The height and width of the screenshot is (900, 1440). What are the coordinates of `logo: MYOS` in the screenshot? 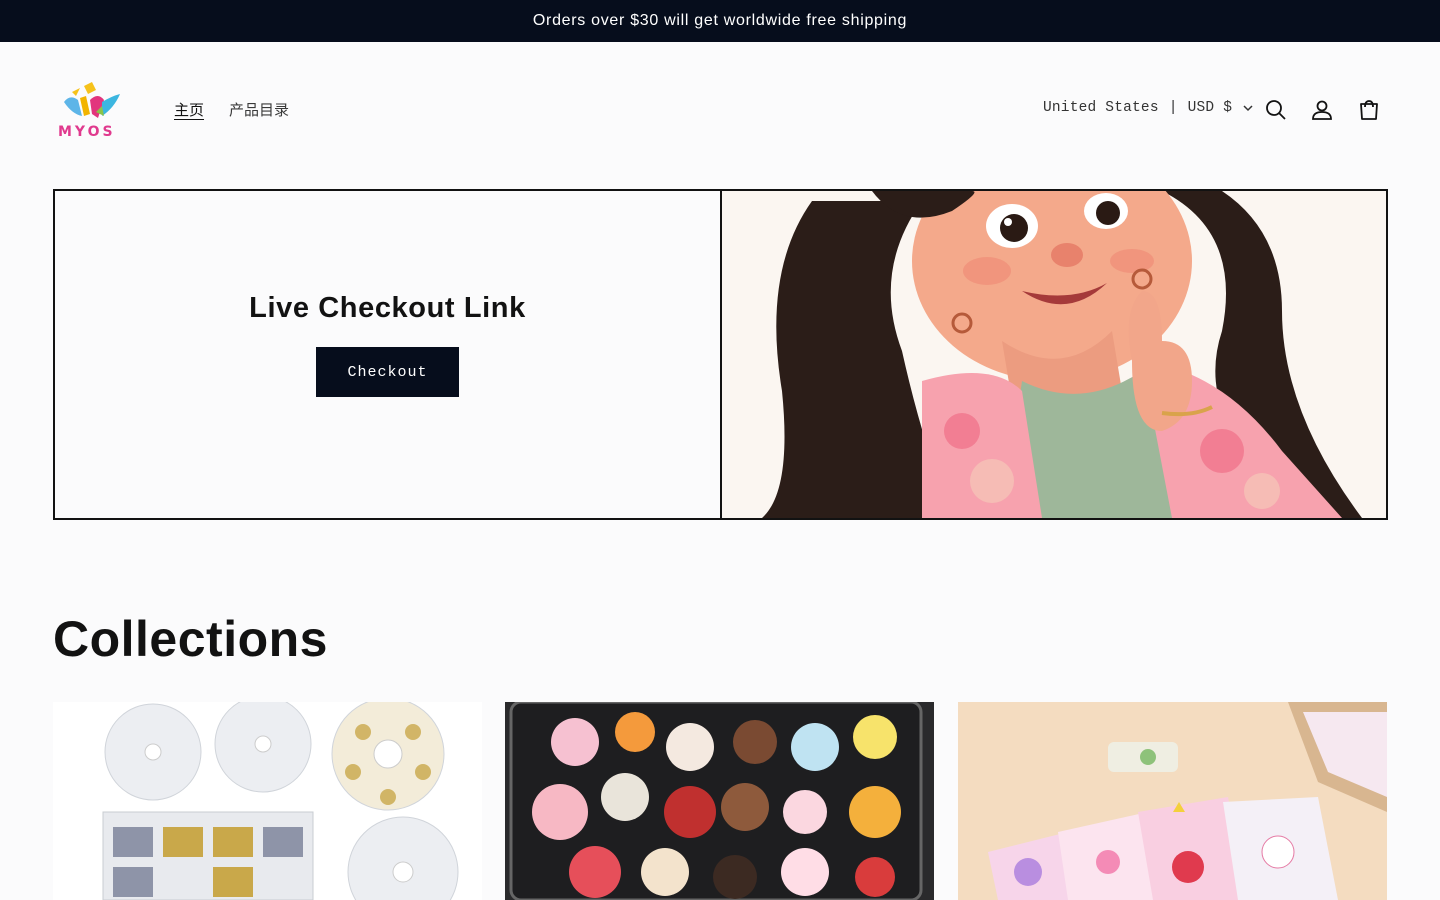 It's located at (93, 111).